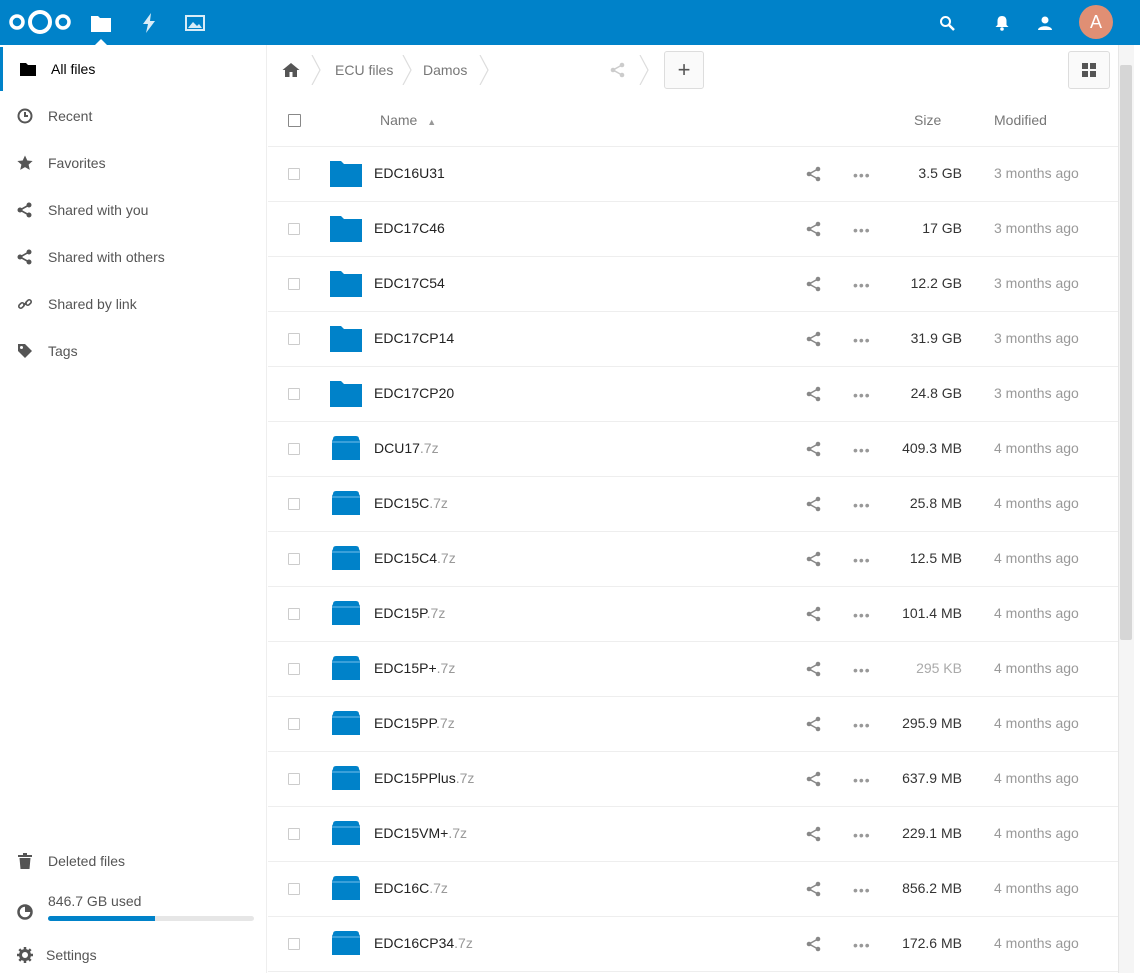 The width and height of the screenshot is (1140, 977). I want to click on sort-by-size: Size, so click(927, 120).